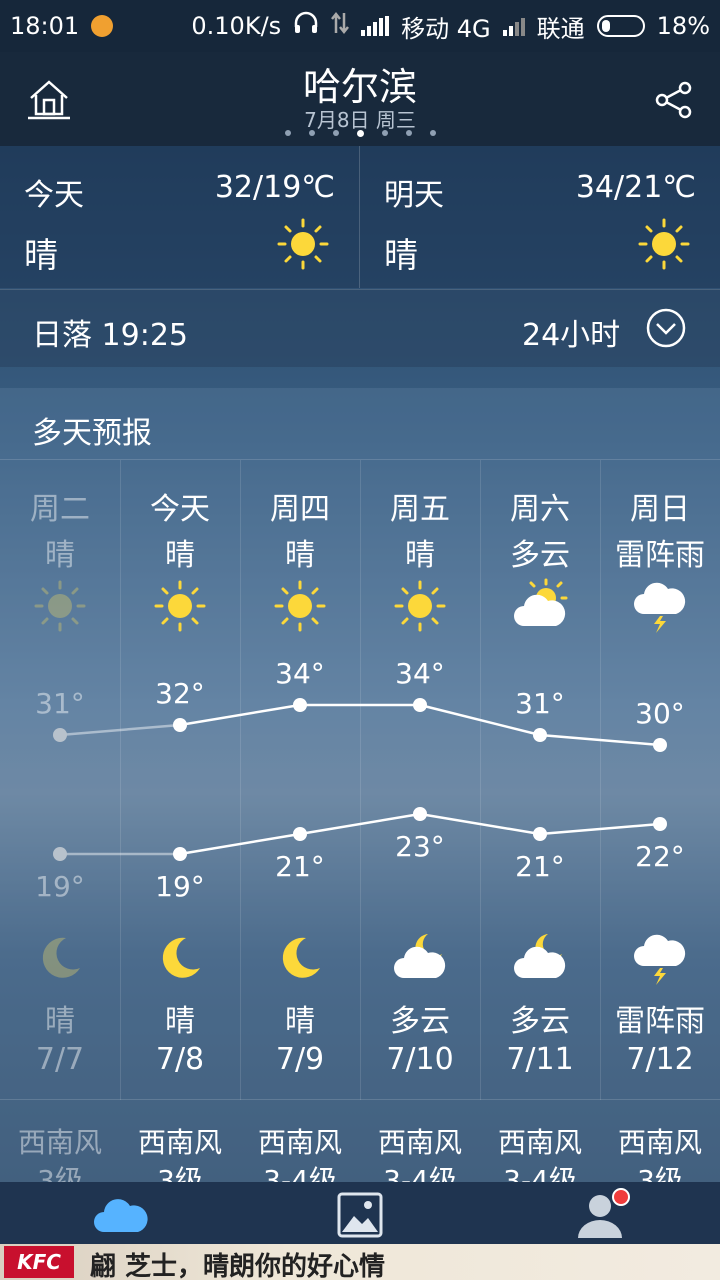 The width and height of the screenshot is (720, 1280). I want to click on day-date: 7/10, so click(420, 1059).